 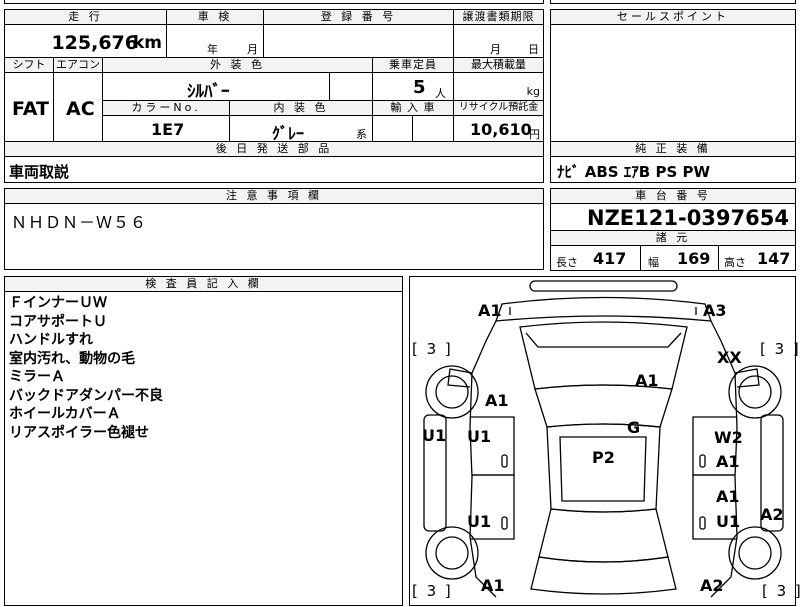 I want to click on mark-right-front-door-2: A1, so click(x=728, y=461).